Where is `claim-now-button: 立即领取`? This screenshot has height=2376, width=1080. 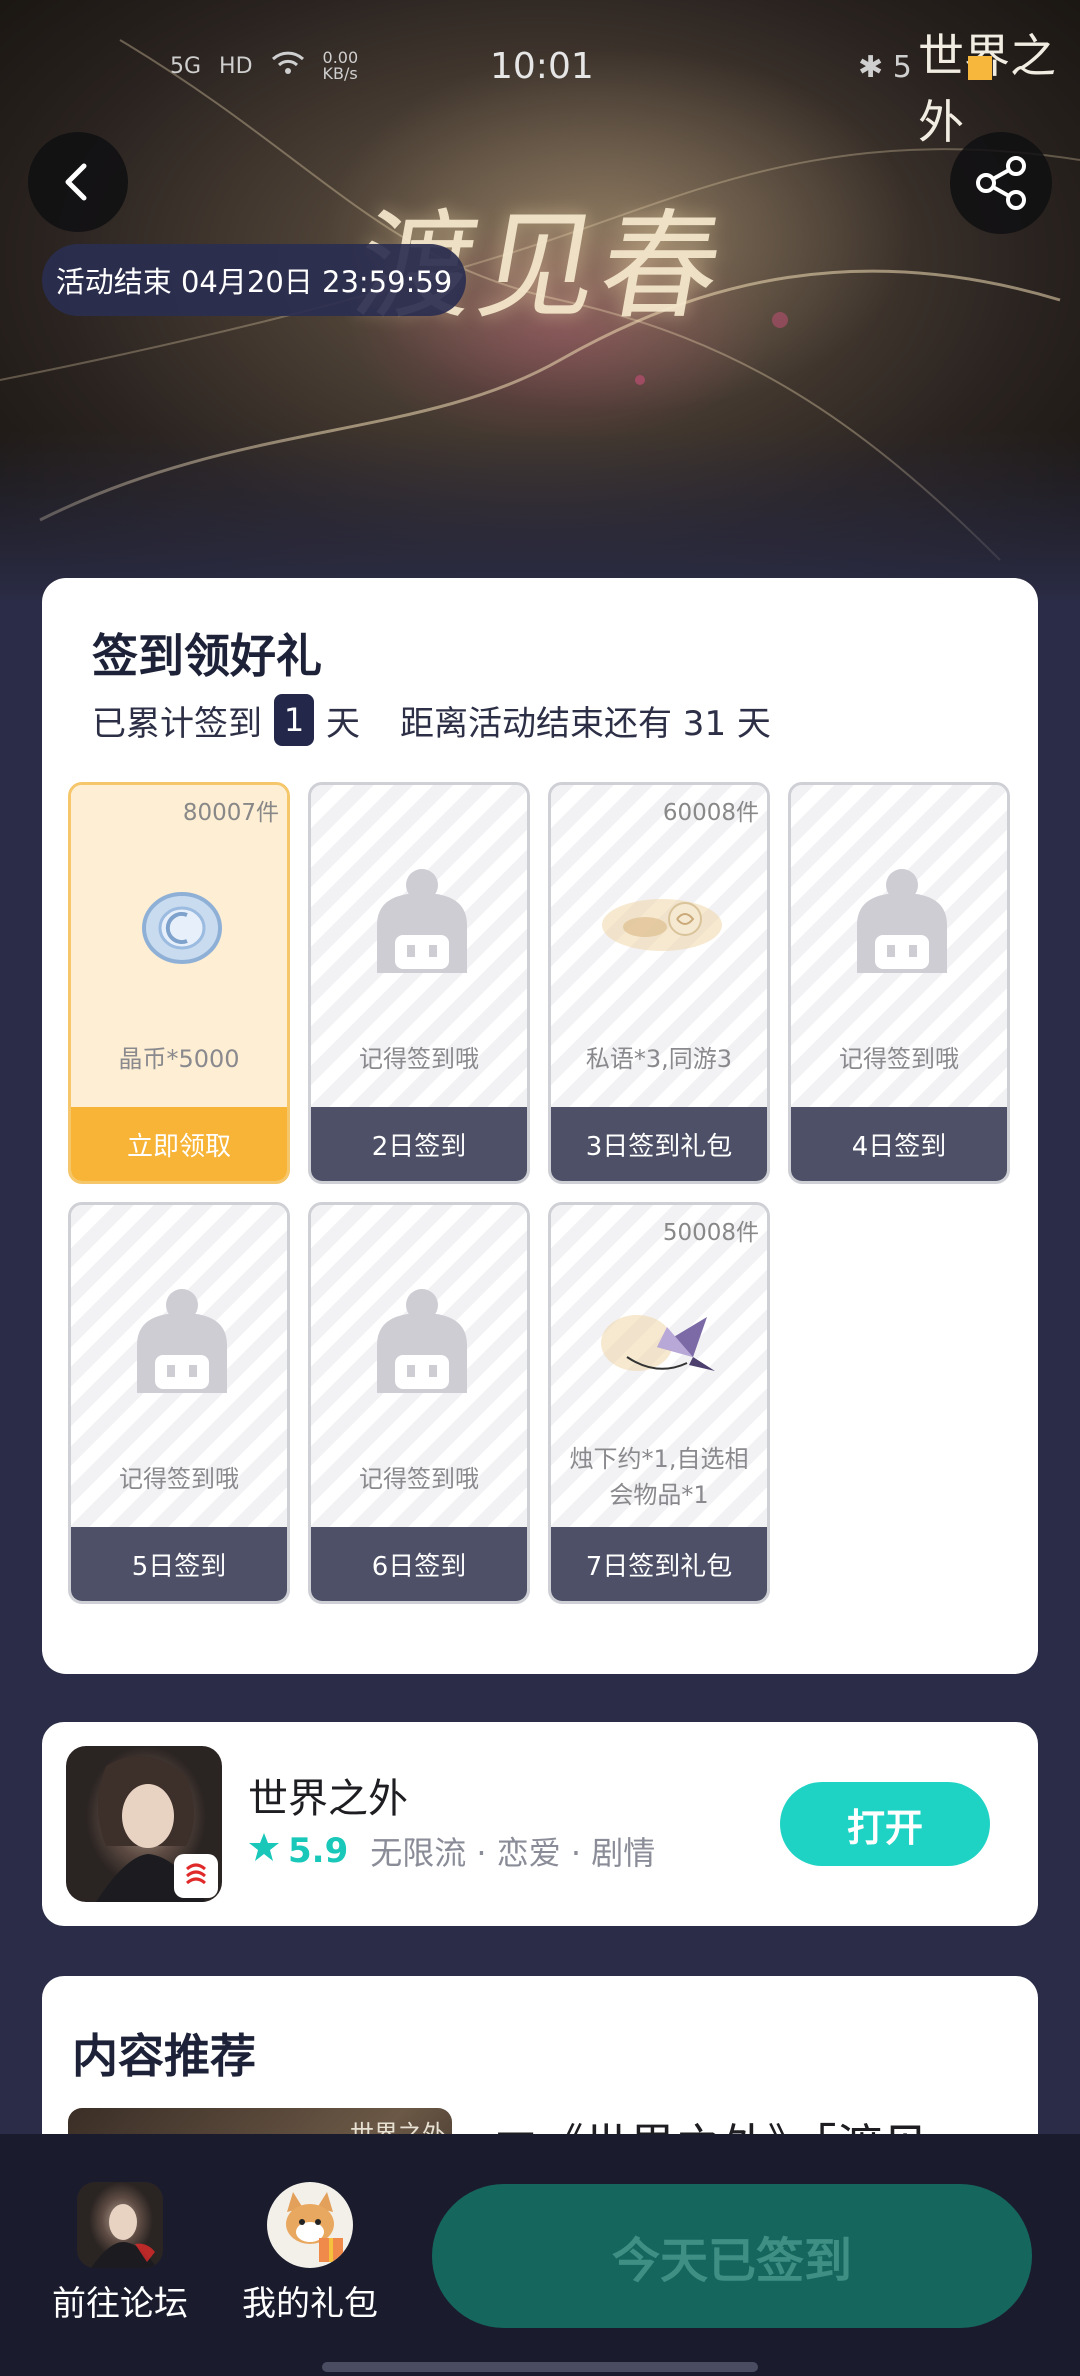 claim-now-button: 立即领取 is located at coordinates (179, 1144).